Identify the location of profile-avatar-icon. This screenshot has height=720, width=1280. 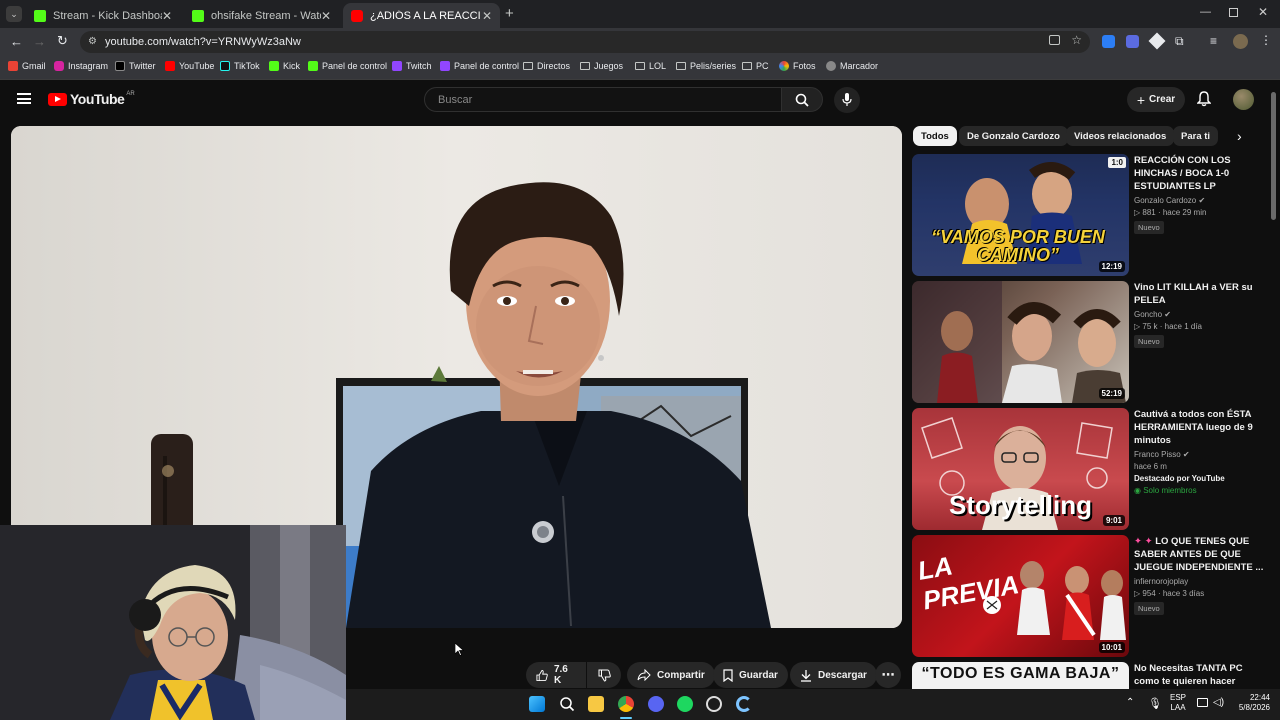
(1240, 41).